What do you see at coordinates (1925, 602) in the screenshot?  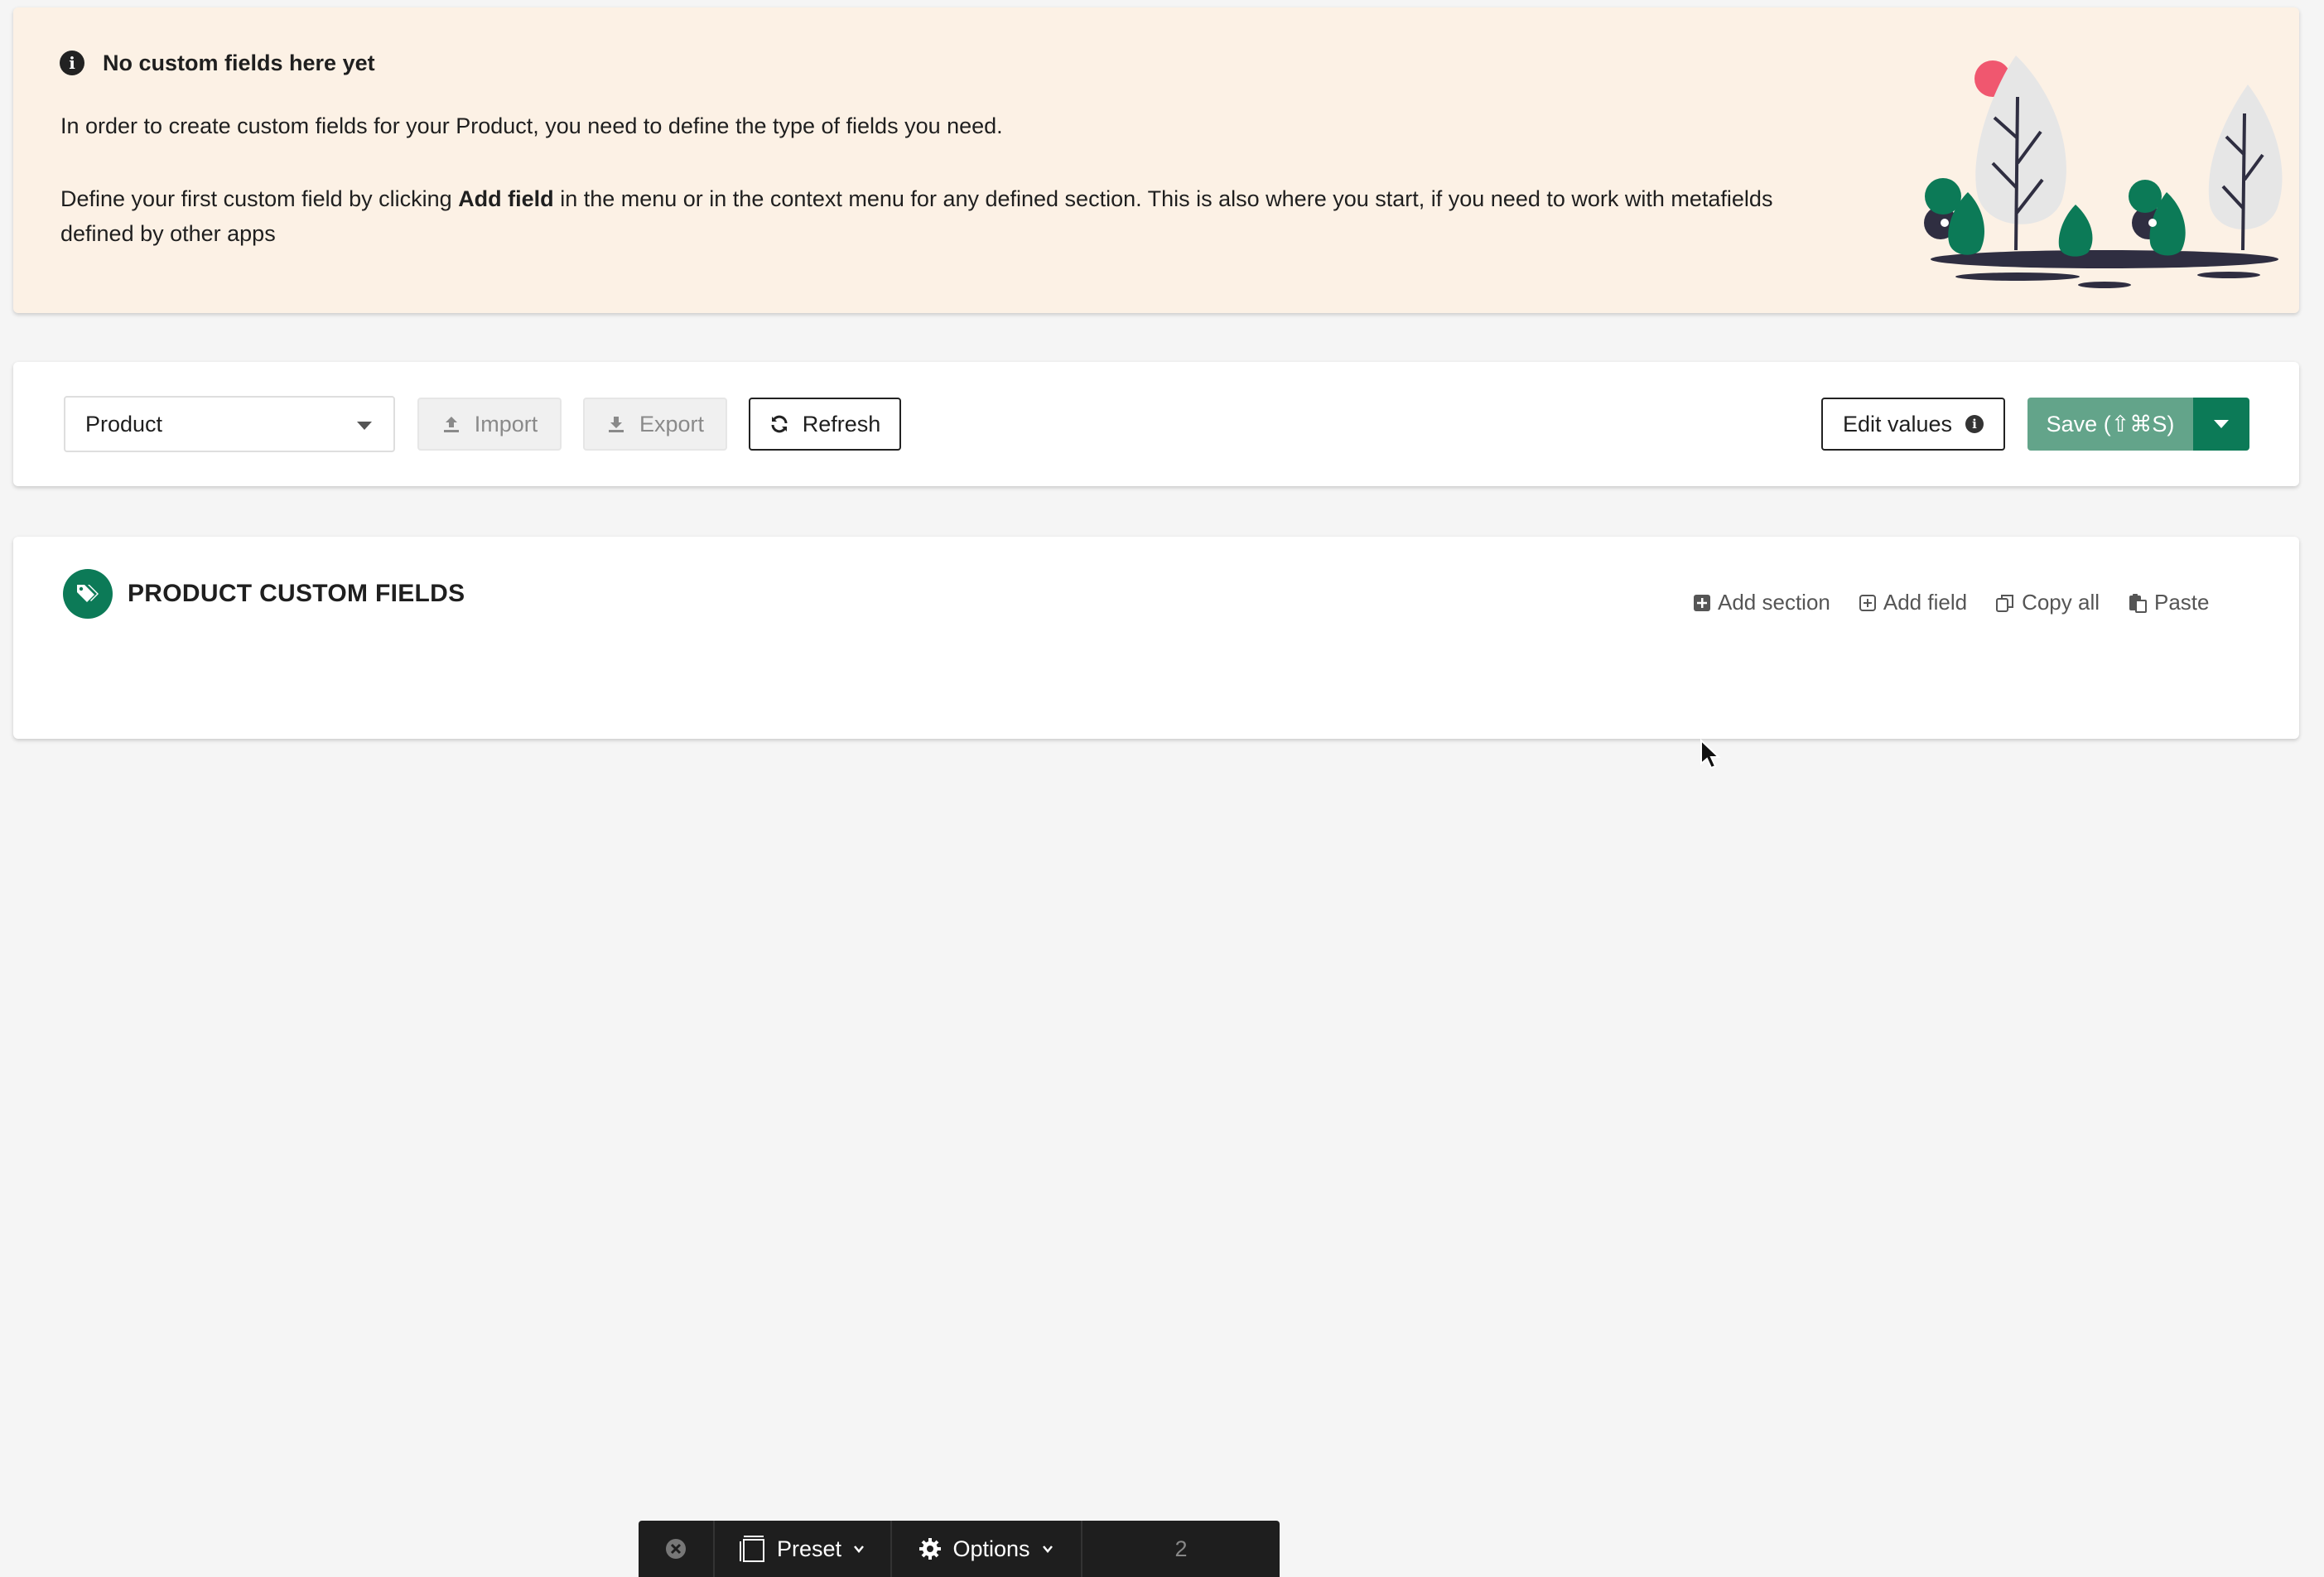 I see `add-field-label: Add field` at bounding box center [1925, 602].